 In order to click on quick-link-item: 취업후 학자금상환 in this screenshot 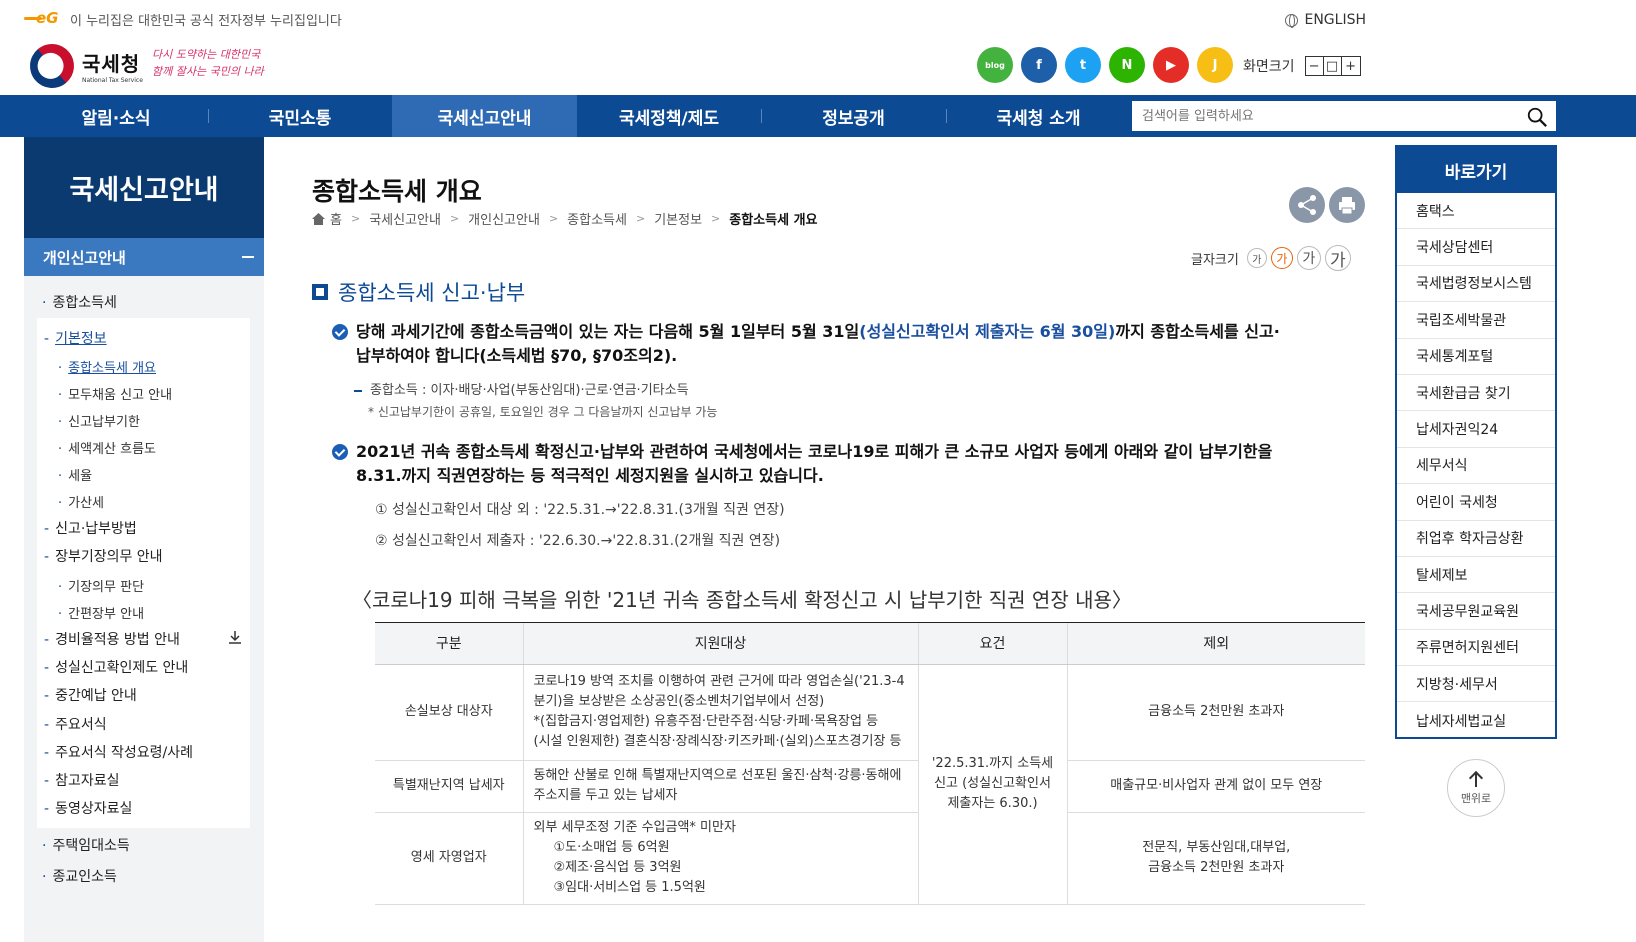, I will do `click(1476, 539)`.